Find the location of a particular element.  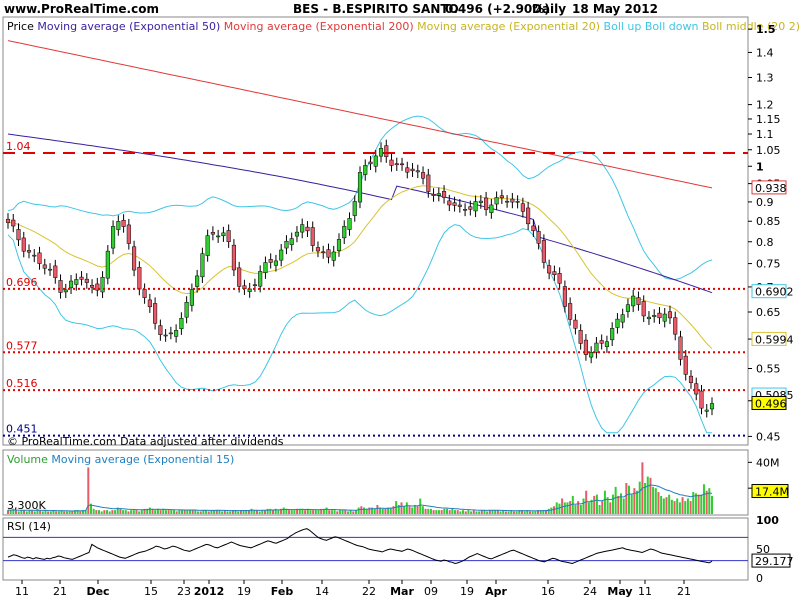

legend-ema50: Moving average (Exponential 50) is located at coordinates (128, 26).